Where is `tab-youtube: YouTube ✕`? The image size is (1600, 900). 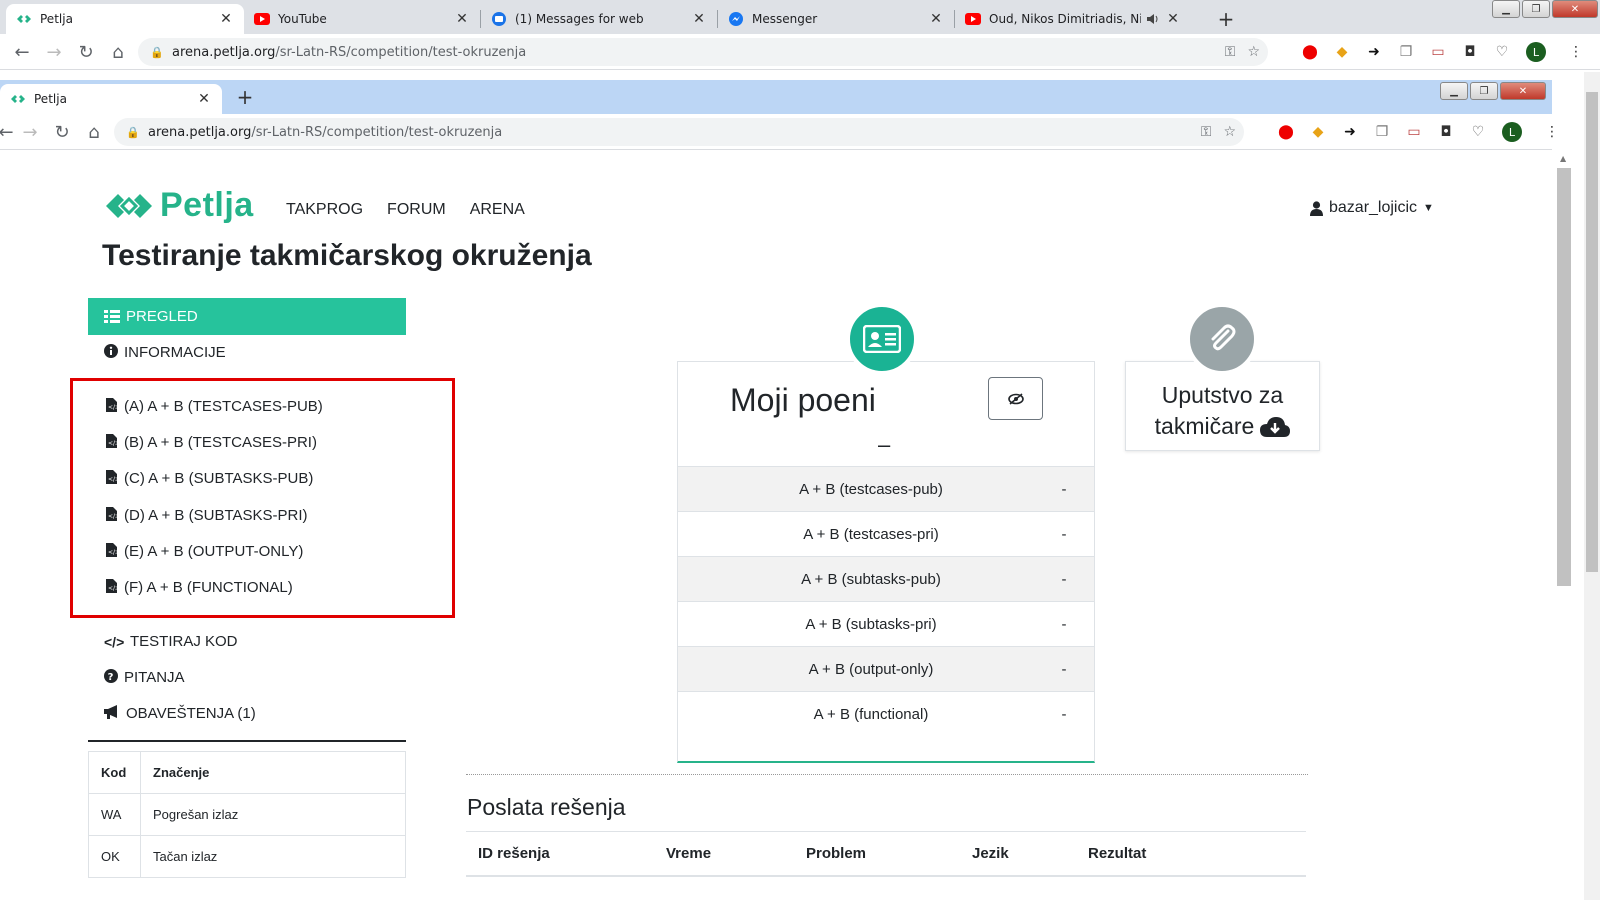
tab-youtube: YouTube ✕ is located at coordinates (362, 19).